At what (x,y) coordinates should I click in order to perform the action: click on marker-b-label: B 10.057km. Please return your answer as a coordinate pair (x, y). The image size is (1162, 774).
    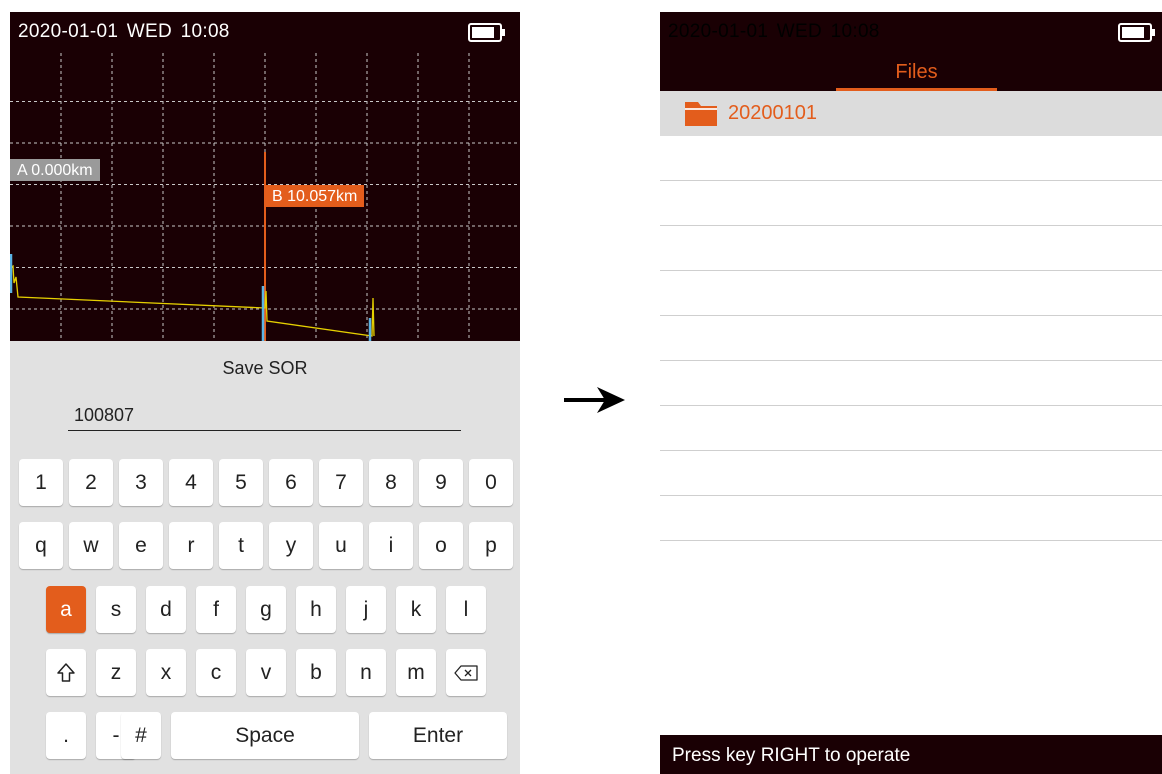
    Looking at the image, I should click on (315, 196).